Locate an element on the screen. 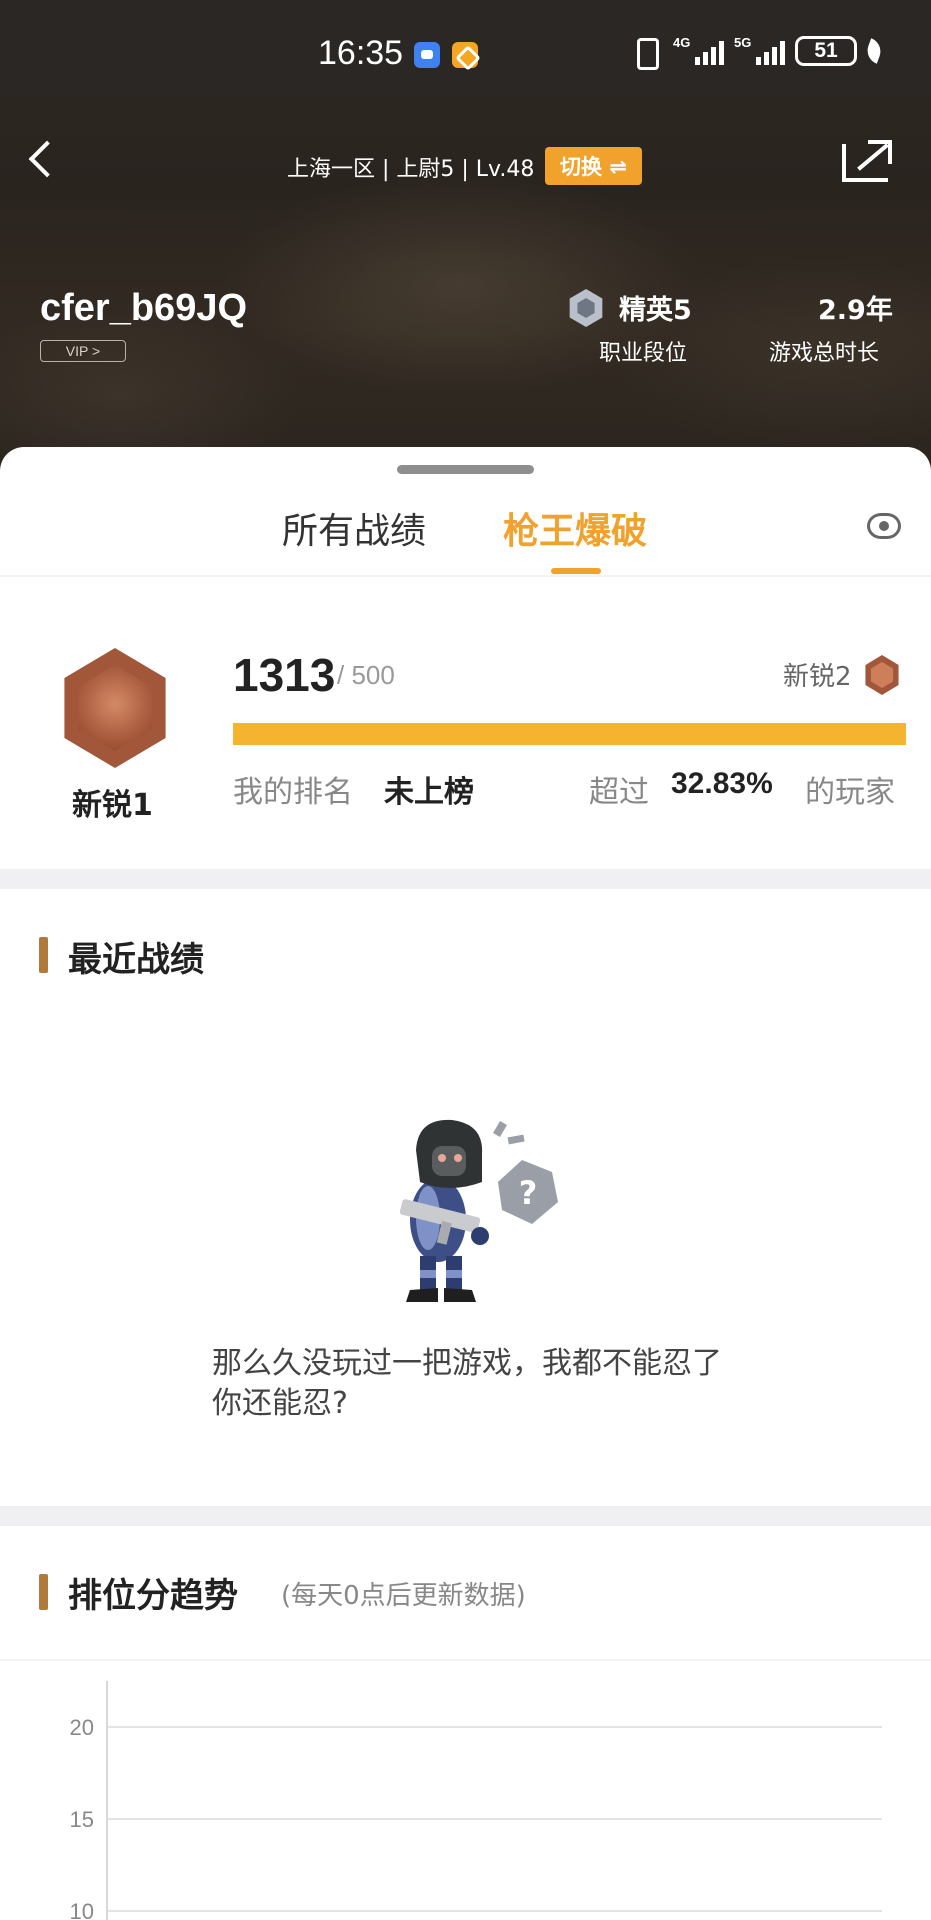 This screenshot has width=931, height=1920. vibrate-icon is located at coordinates (646, 53).